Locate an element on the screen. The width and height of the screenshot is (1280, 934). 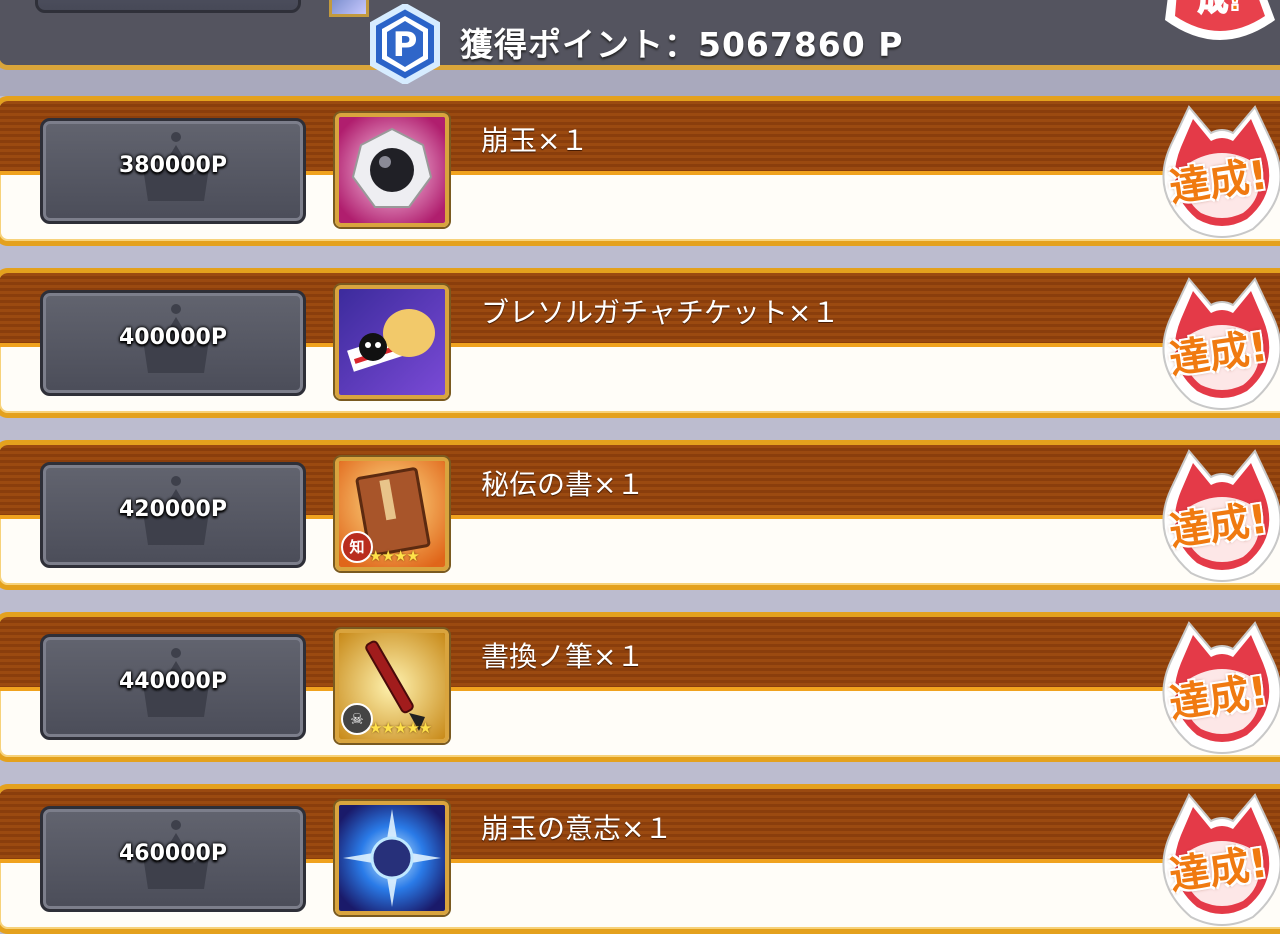
acquired-points-label: 獲得ポイント：5067860 P is located at coordinates (682, 44).